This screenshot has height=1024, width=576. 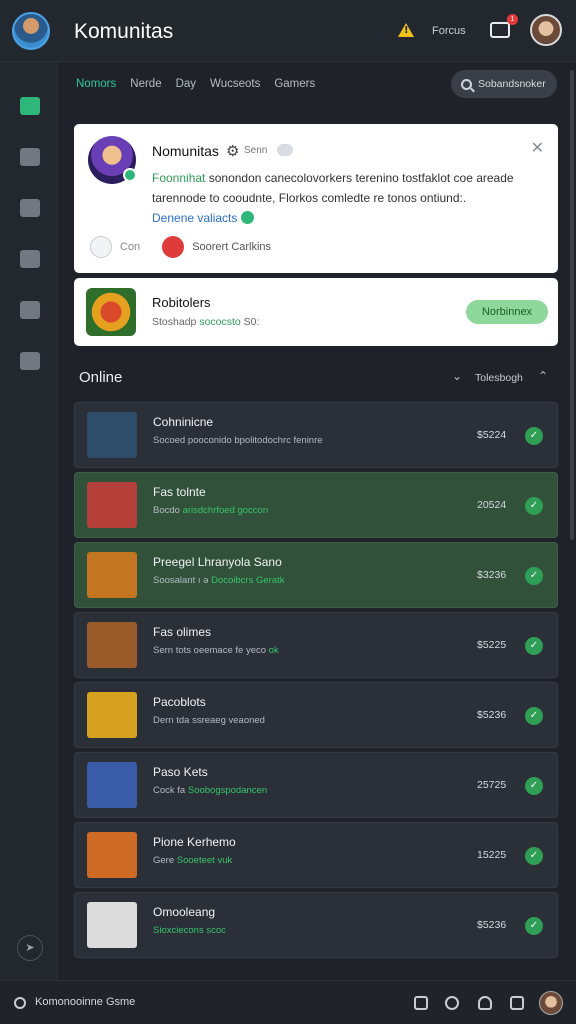 What do you see at coordinates (551, 1003) in the screenshot?
I see `bottom-avatar` at bounding box center [551, 1003].